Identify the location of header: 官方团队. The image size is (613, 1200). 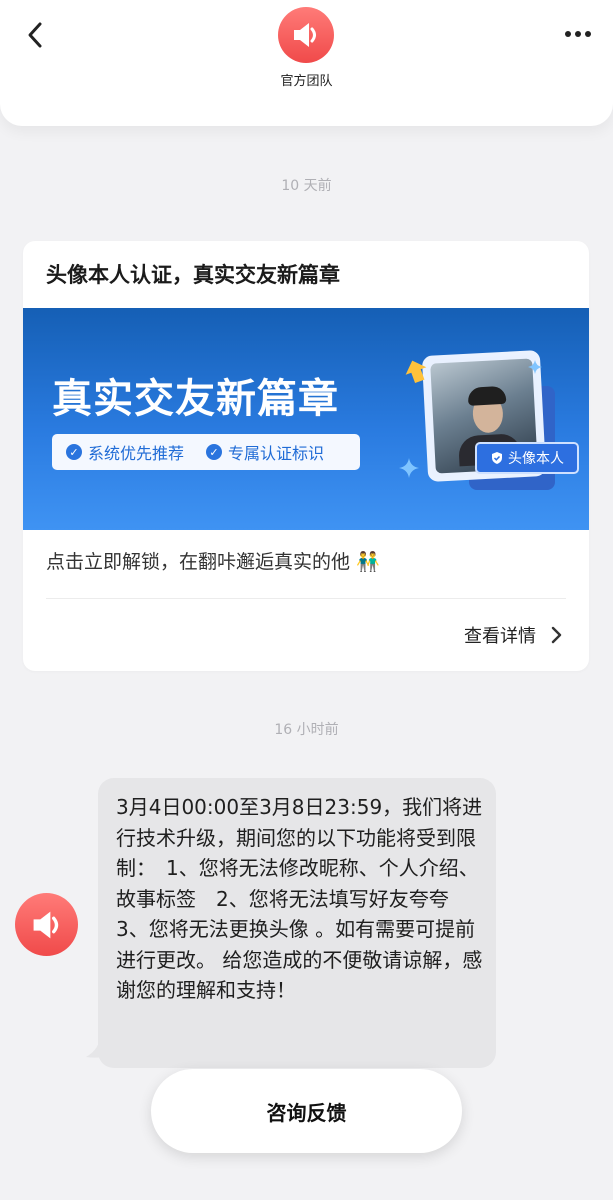
(306, 63).